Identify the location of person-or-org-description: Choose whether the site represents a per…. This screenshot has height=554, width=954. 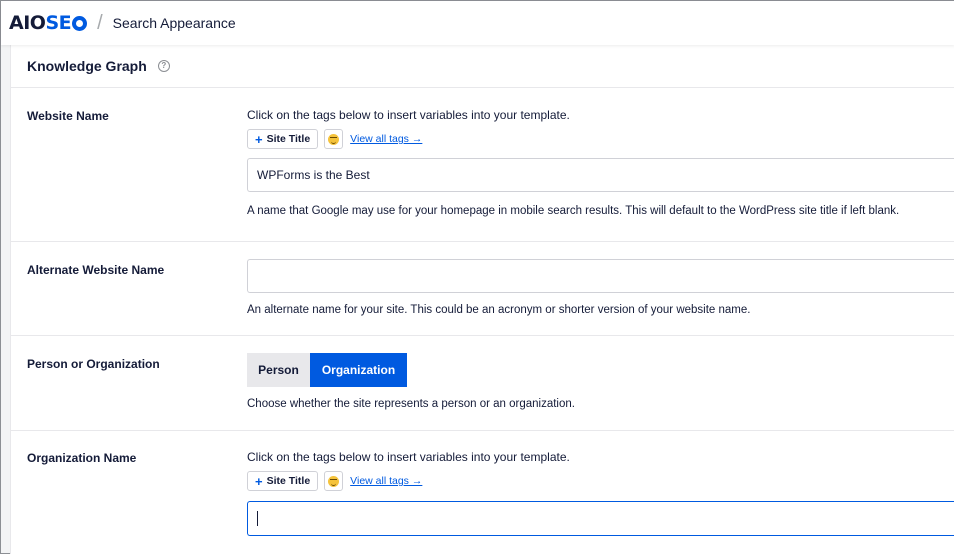
(411, 404).